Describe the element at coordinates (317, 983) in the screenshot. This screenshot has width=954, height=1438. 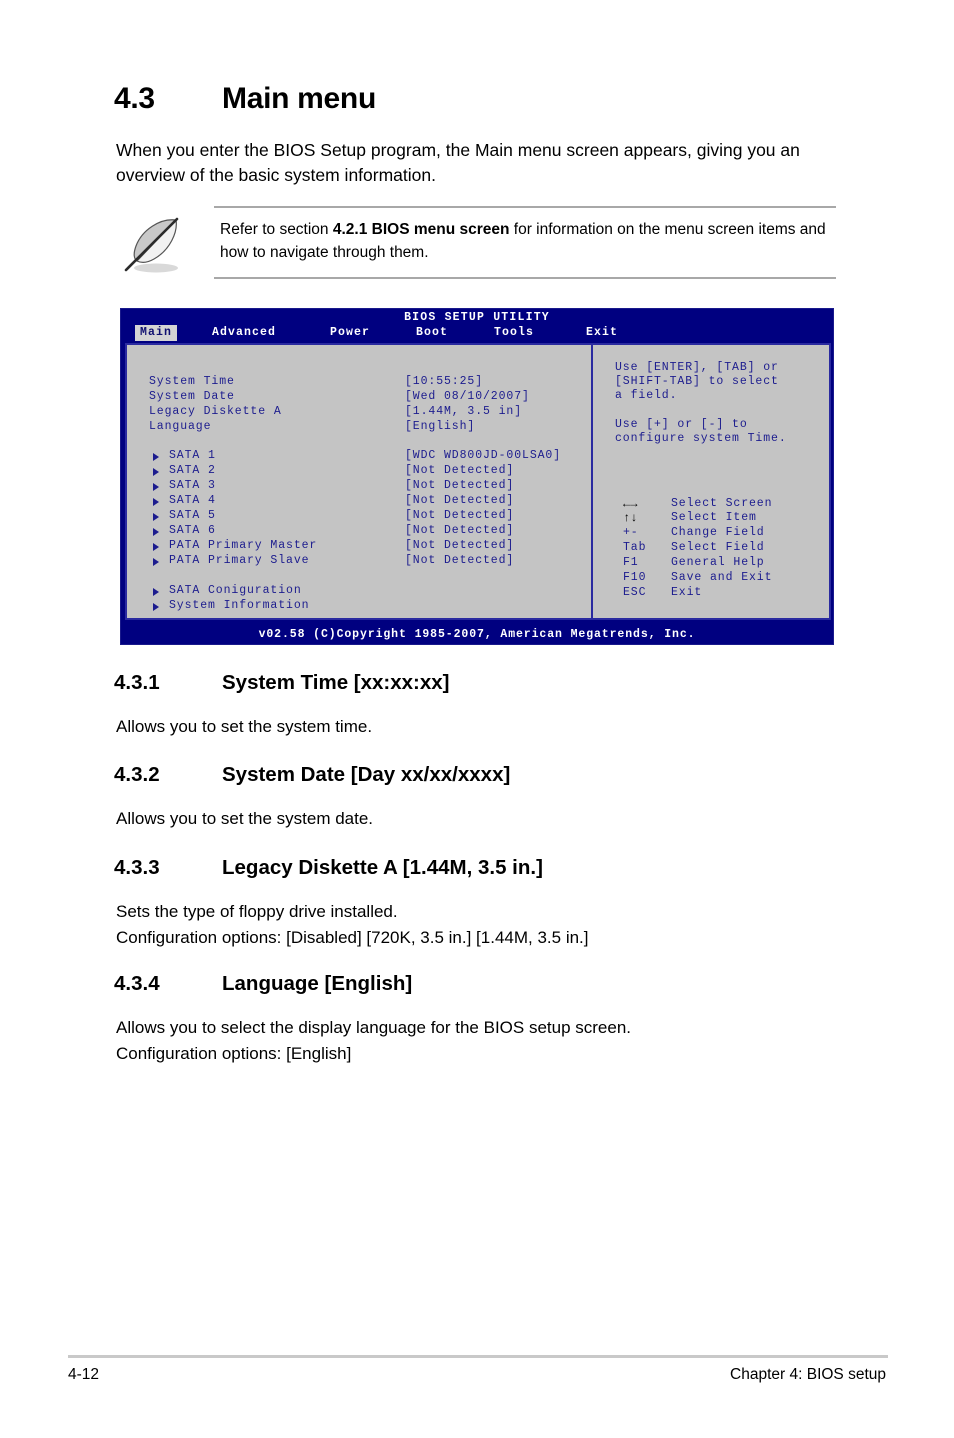
I see `section-title: Language [English]` at that location.